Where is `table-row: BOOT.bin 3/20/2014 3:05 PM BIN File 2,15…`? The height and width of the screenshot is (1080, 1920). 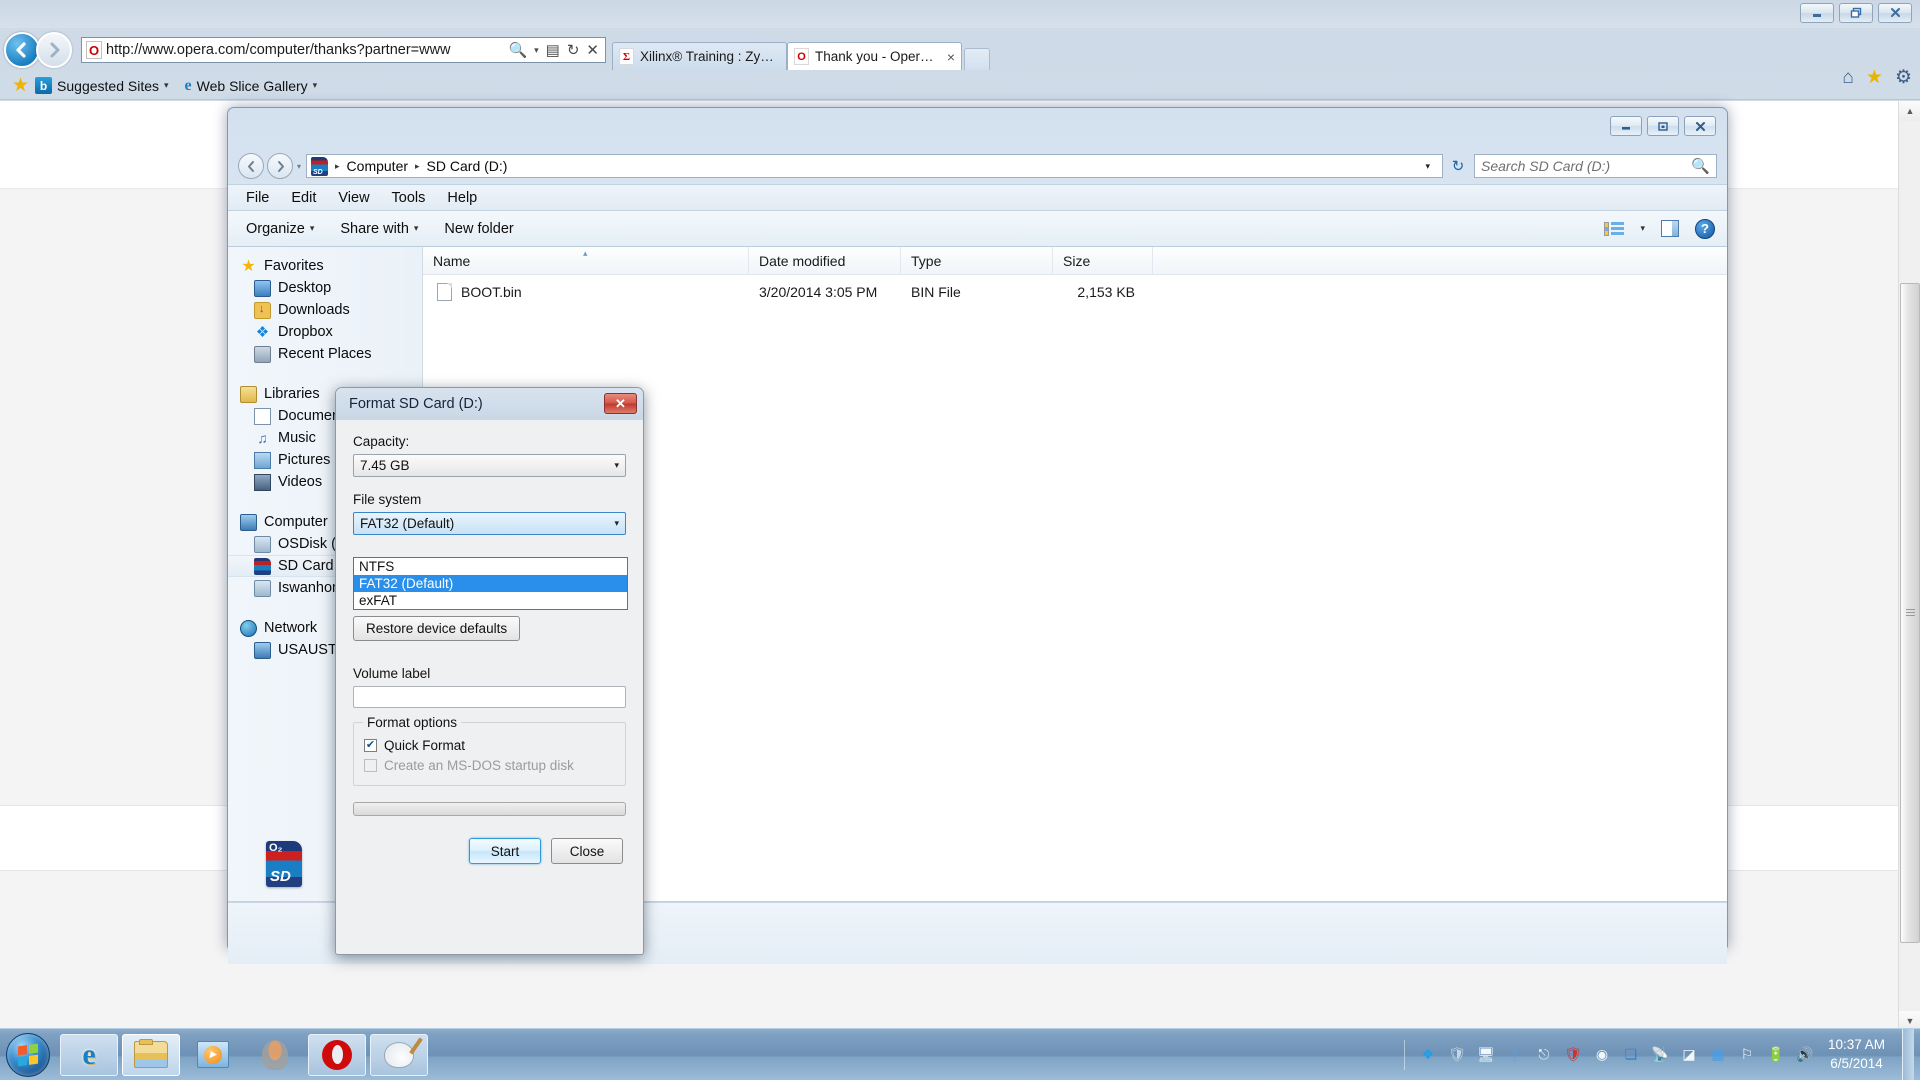 table-row: BOOT.bin 3/20/2014 3:05 PM BIN File 2,15… is located at coordinates (1075, 292).